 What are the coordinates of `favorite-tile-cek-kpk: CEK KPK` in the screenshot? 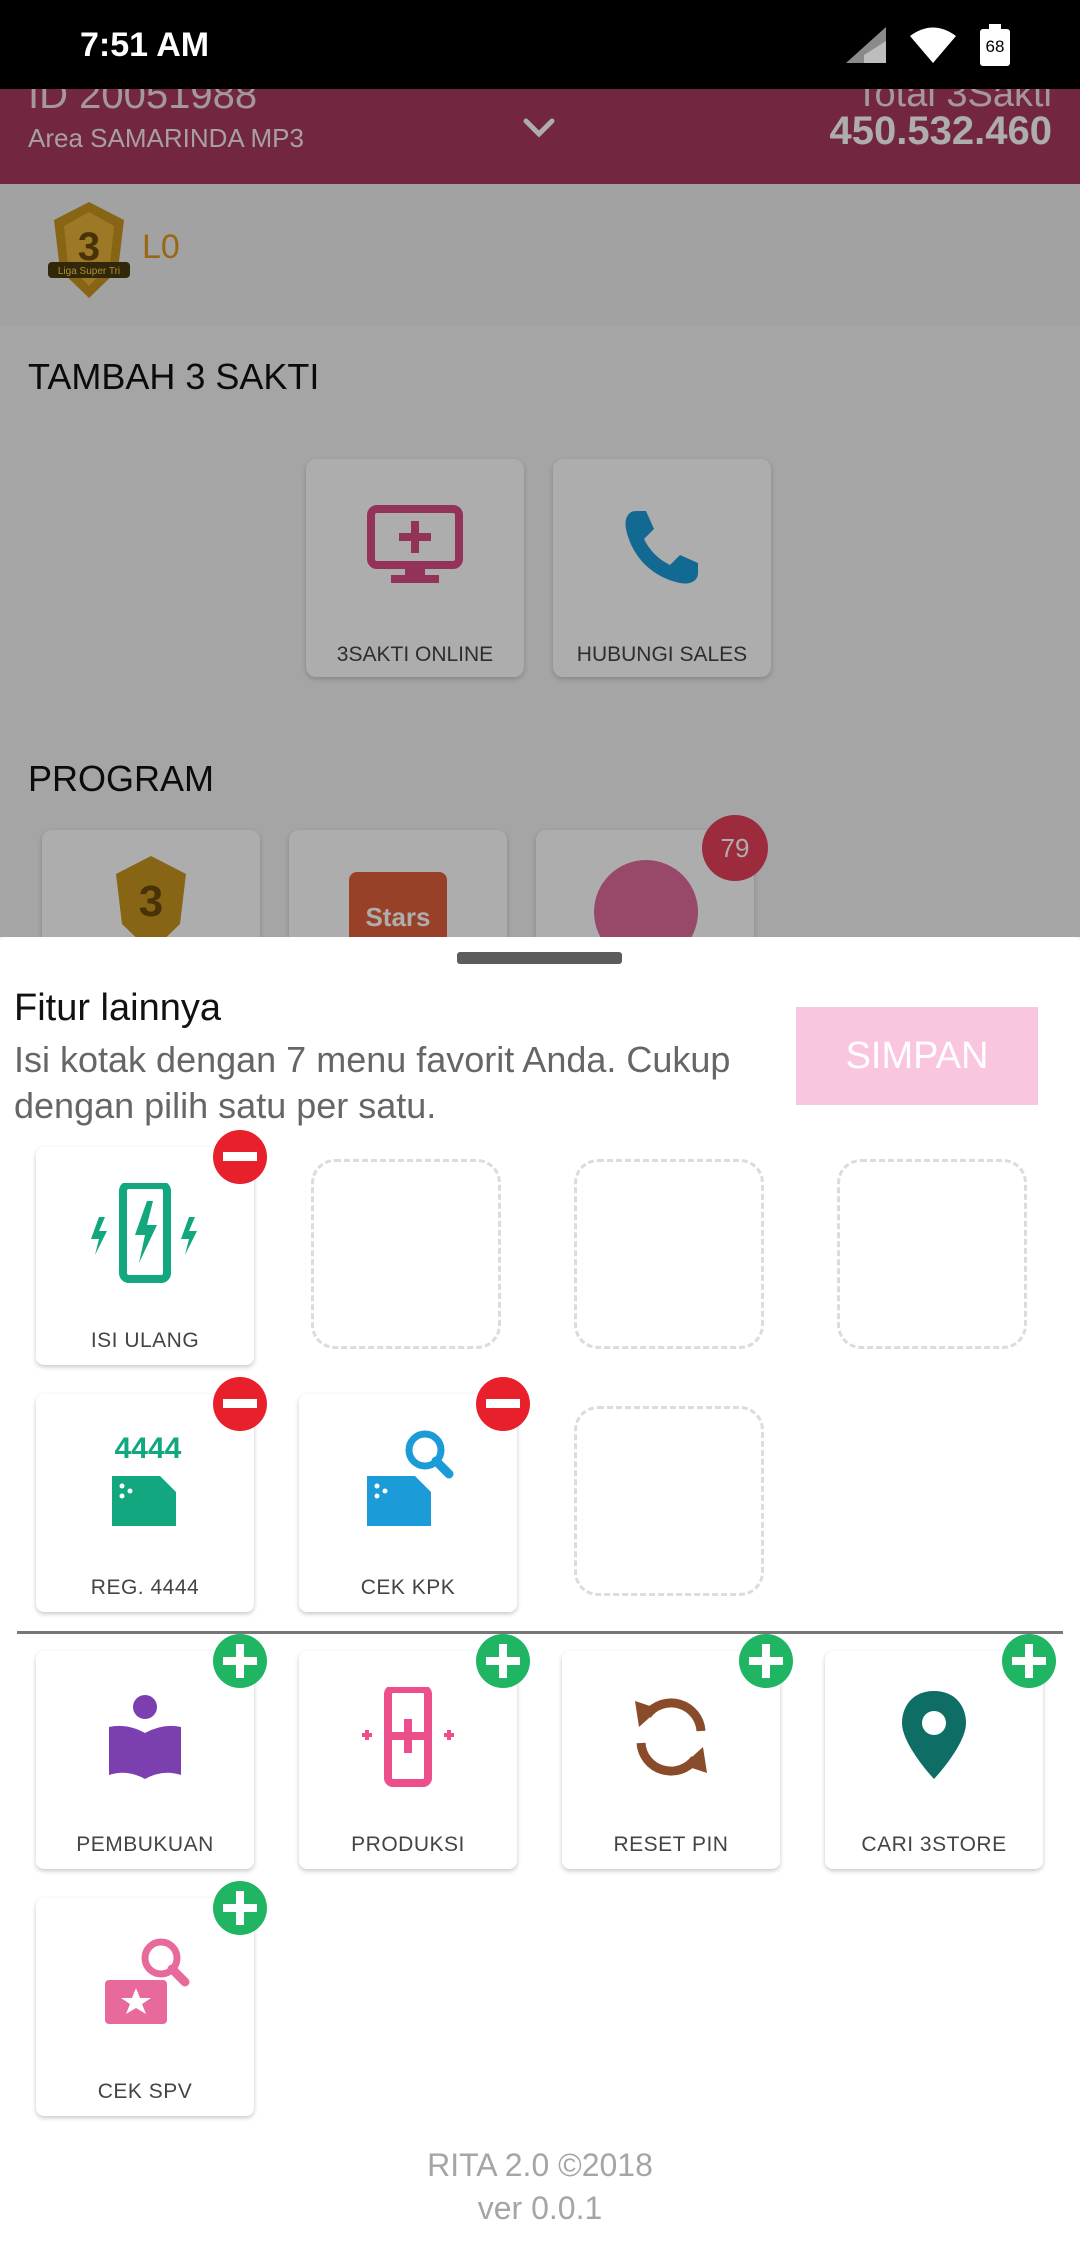 It's located at (408, 1503).